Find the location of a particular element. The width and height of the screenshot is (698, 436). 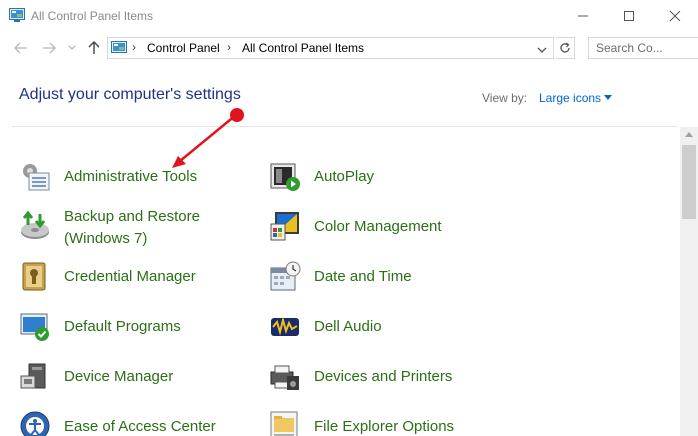

dell-audio-icon is located at coordinates (285, 326).